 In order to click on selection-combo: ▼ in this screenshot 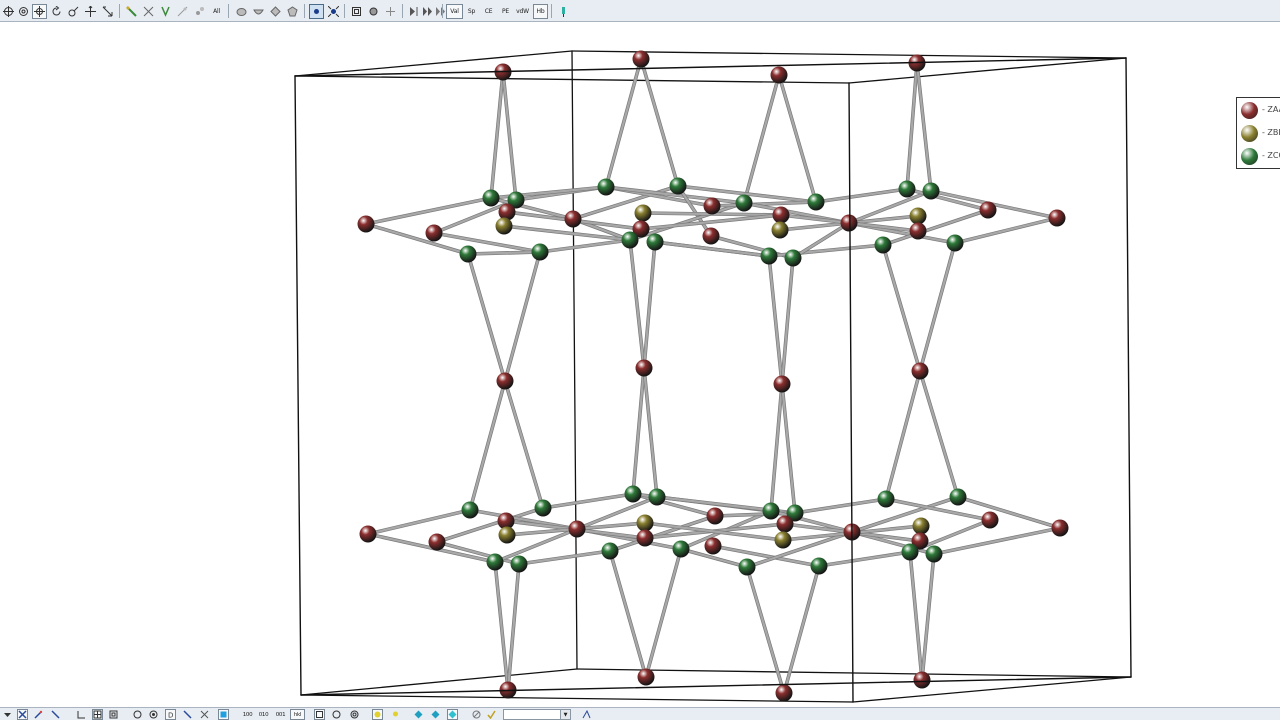, I will do `click(537, 714)`.